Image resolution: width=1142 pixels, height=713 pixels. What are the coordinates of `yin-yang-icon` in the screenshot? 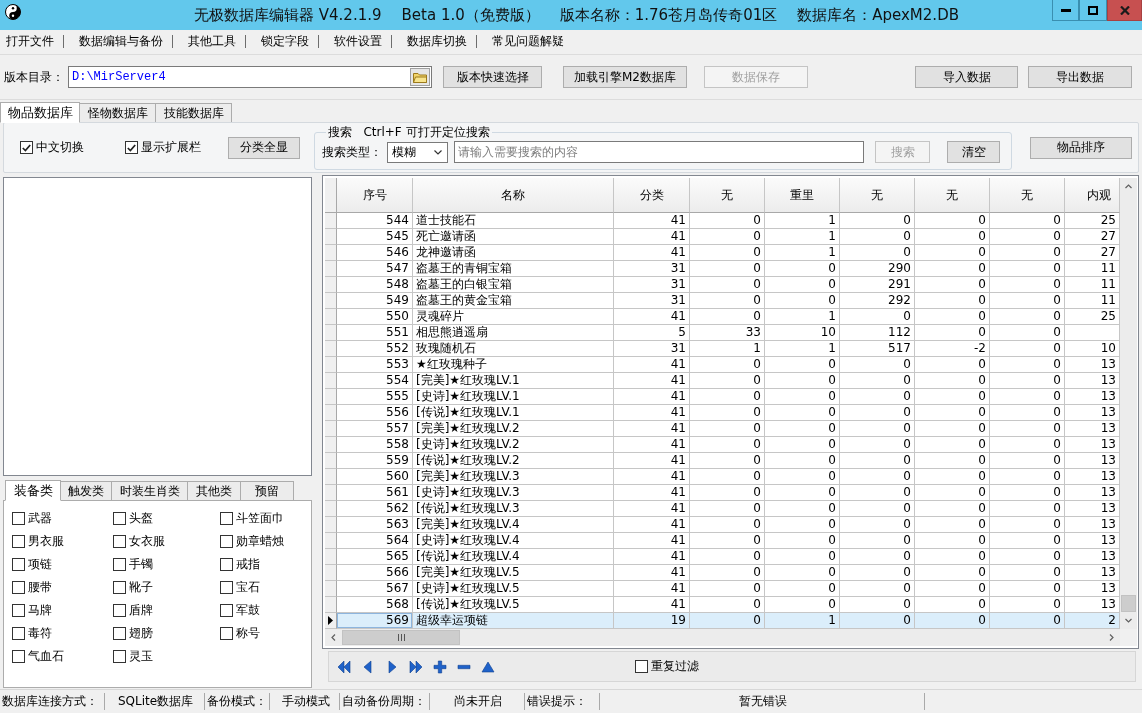 It's located at (13, 12).